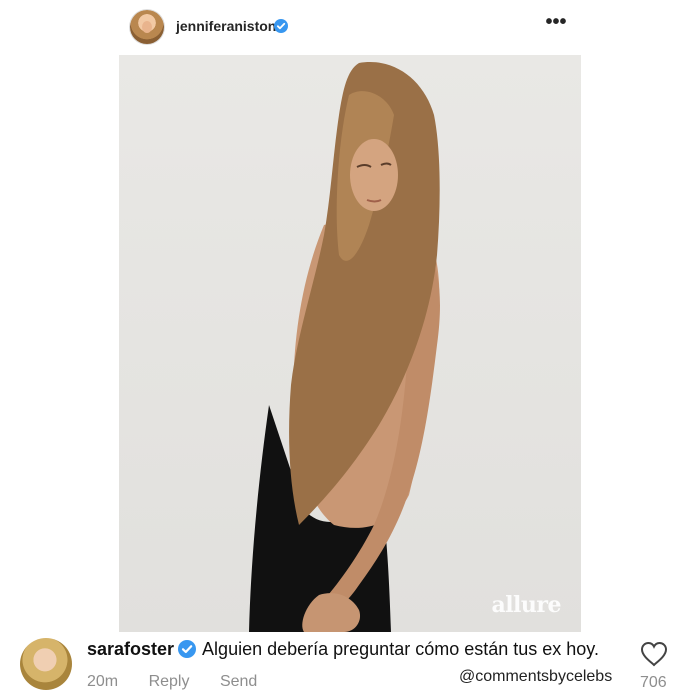  I want to click on comment-meta: 20m Reply Send, so click(185, 682).